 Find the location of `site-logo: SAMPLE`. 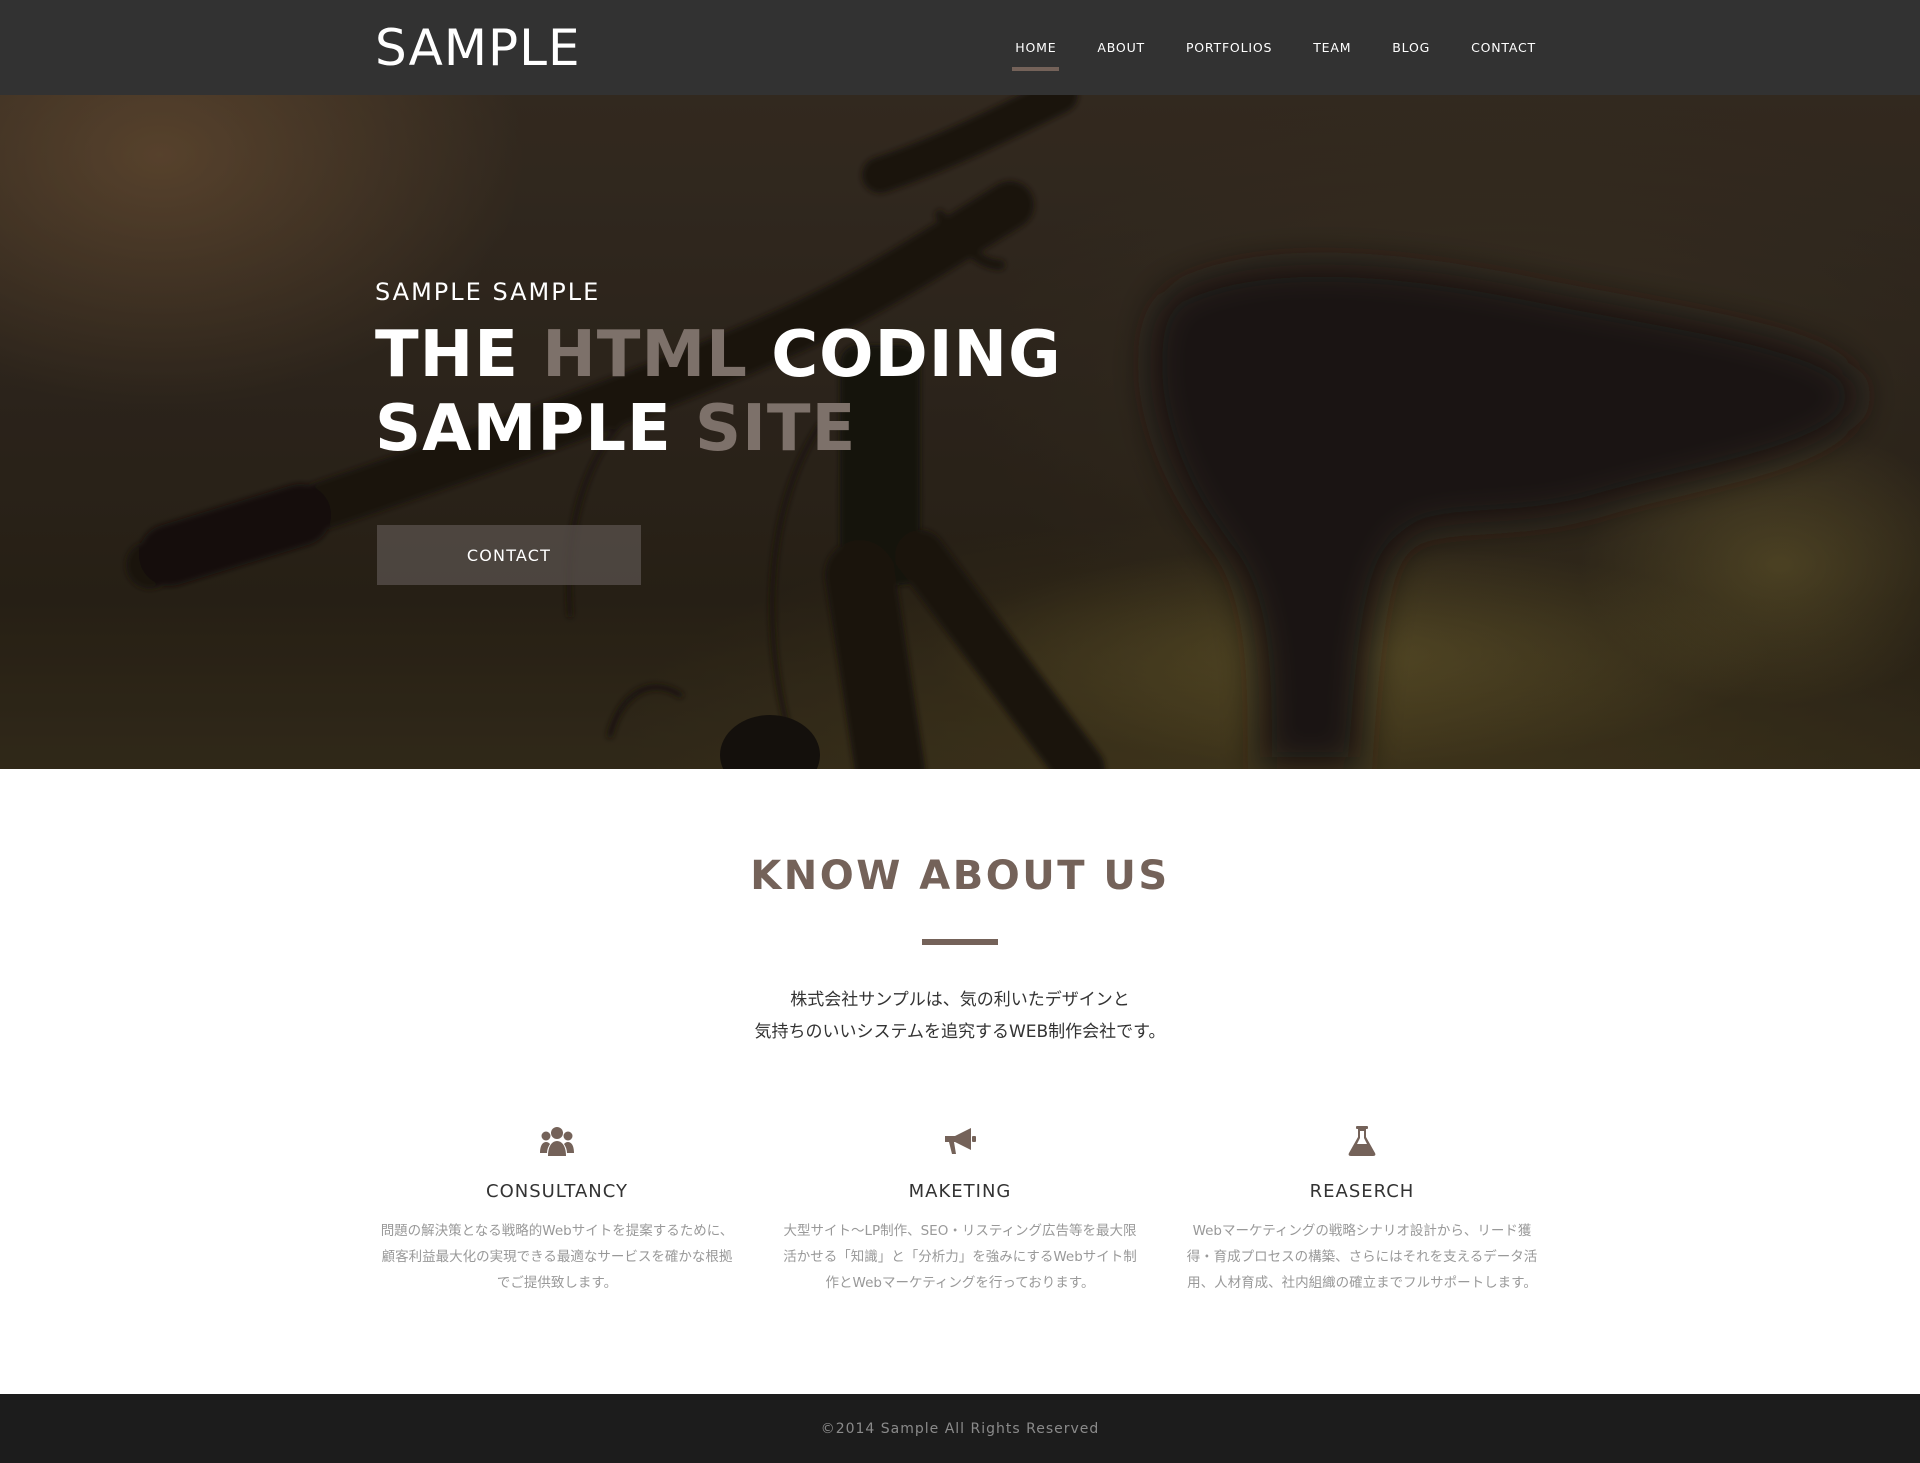

site-logo: SAMPLE is located at coordinates (478, 48).